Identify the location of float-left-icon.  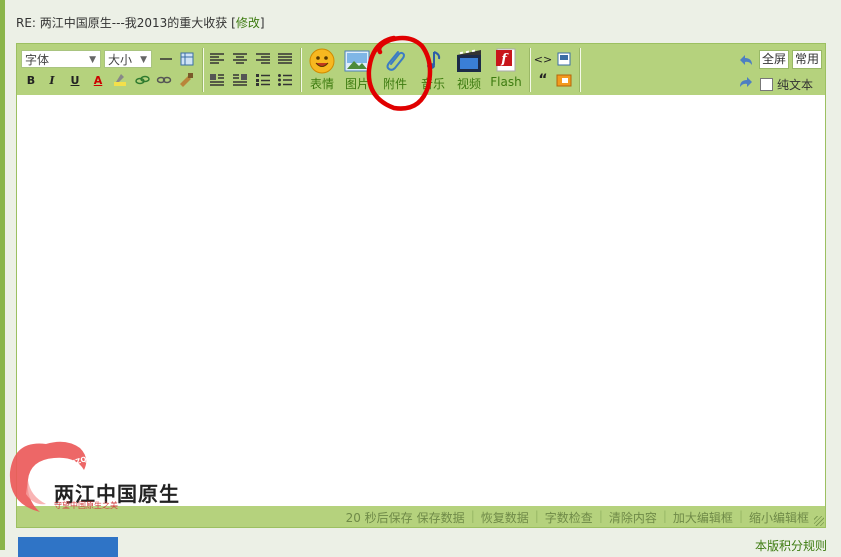
(217, 80).